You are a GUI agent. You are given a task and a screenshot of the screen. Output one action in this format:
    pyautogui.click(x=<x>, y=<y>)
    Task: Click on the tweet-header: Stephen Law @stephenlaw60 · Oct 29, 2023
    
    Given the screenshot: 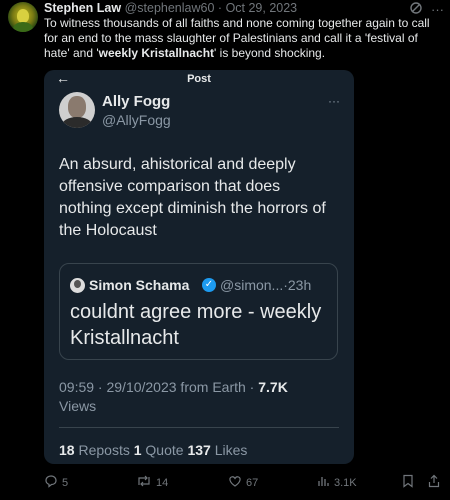 What is the action you would take?
    pyautogui.click(x=242, y=9)
    